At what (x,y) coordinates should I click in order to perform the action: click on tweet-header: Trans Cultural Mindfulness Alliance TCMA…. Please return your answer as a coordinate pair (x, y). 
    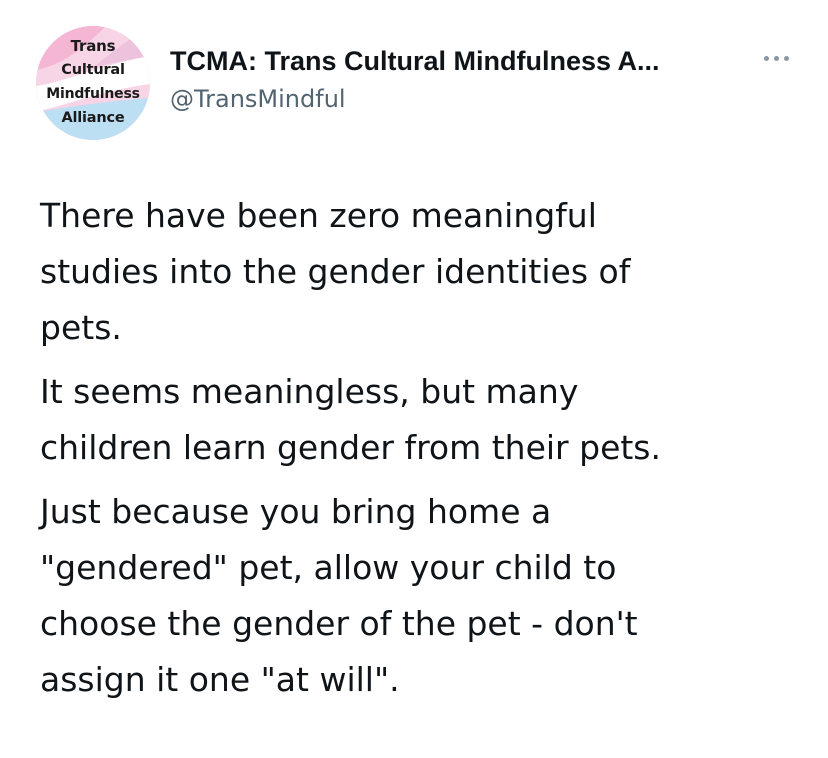
    Looking at the image, I should click on (416, 84).